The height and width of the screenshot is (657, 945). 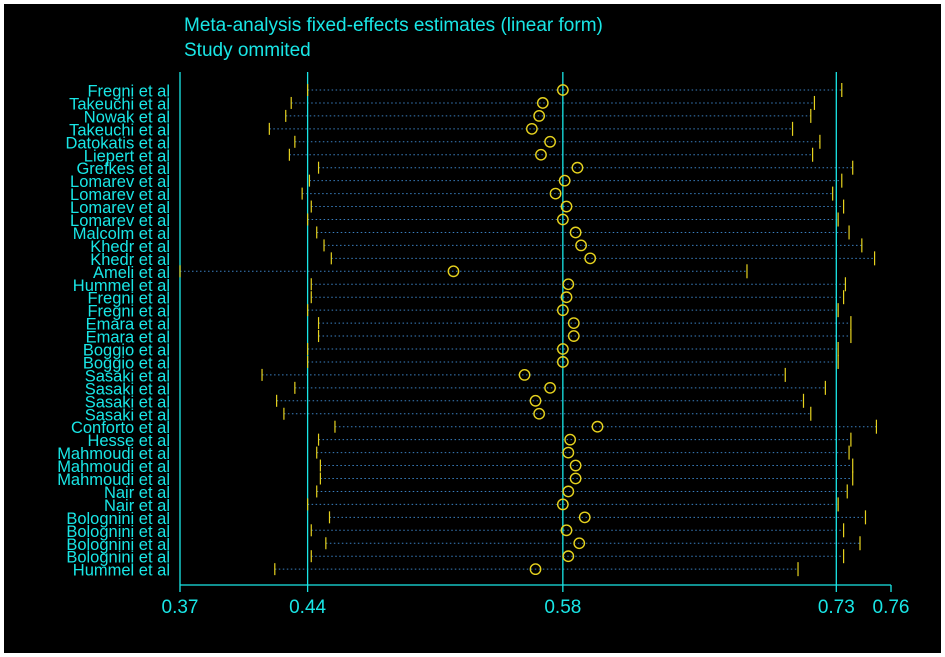 What do you see at coordinates (836, 607) in the screenshot?
I see `x-tick-label: 0.73` at bounding box center [836, 607].